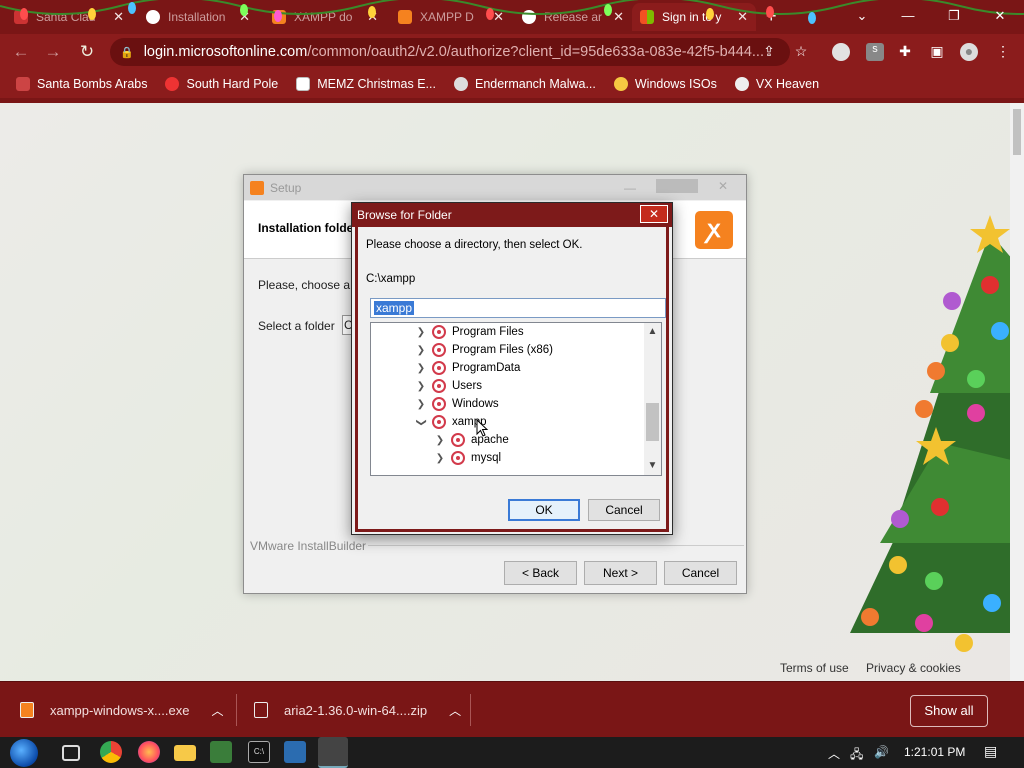 This screenshot has width=1024, height=768. What do you see at coordinates (236, 710) in the screenshot?
I see `divider` at bounding box center [236, 710].